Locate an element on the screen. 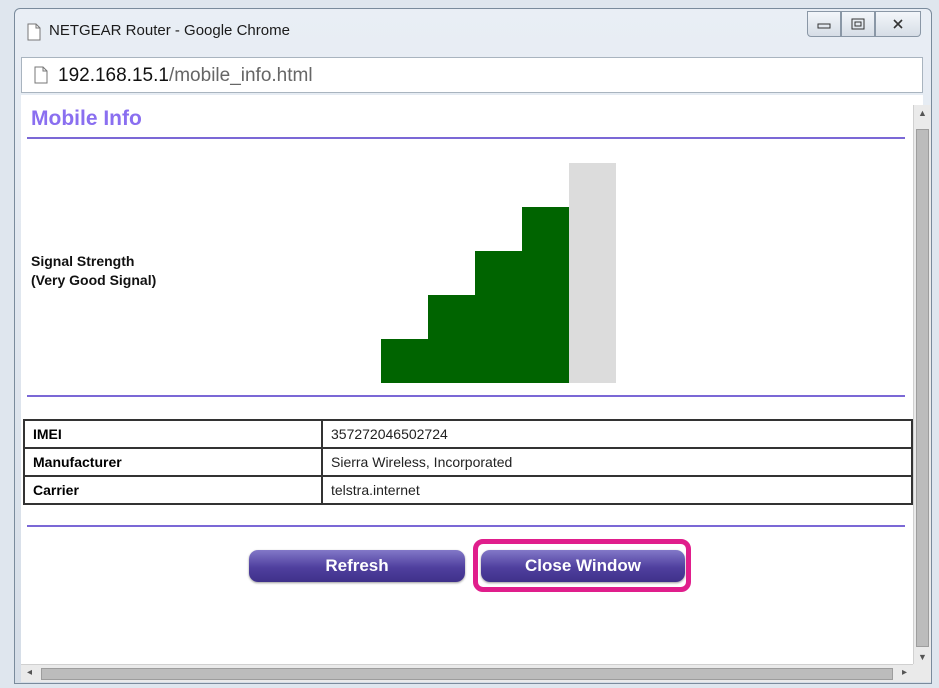  imei-label: IMEI is located at coordinates (173, 434).